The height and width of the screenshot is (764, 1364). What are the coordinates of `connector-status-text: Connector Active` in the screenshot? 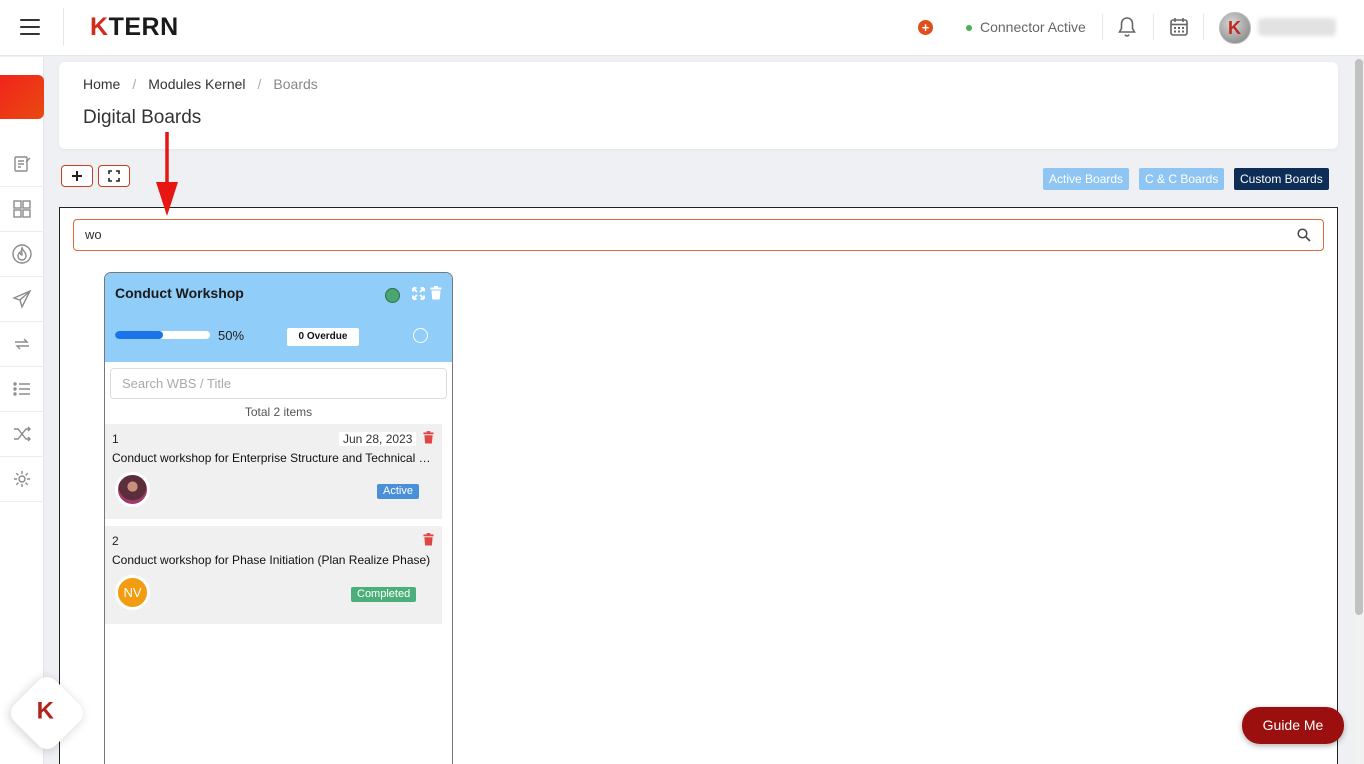 It's located at (1033, 27).